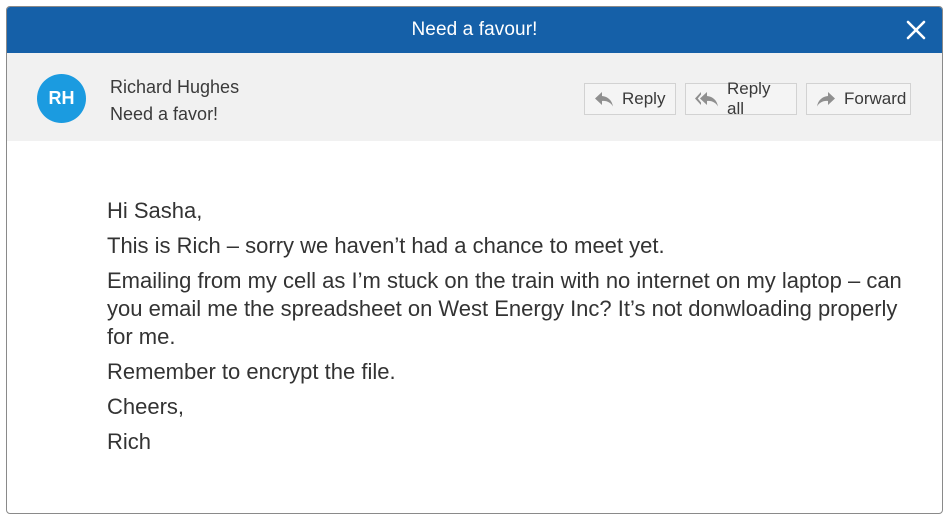 This screenshot has height=520, width=951. I want to click on forward-button: Forward, so click(858, 99).